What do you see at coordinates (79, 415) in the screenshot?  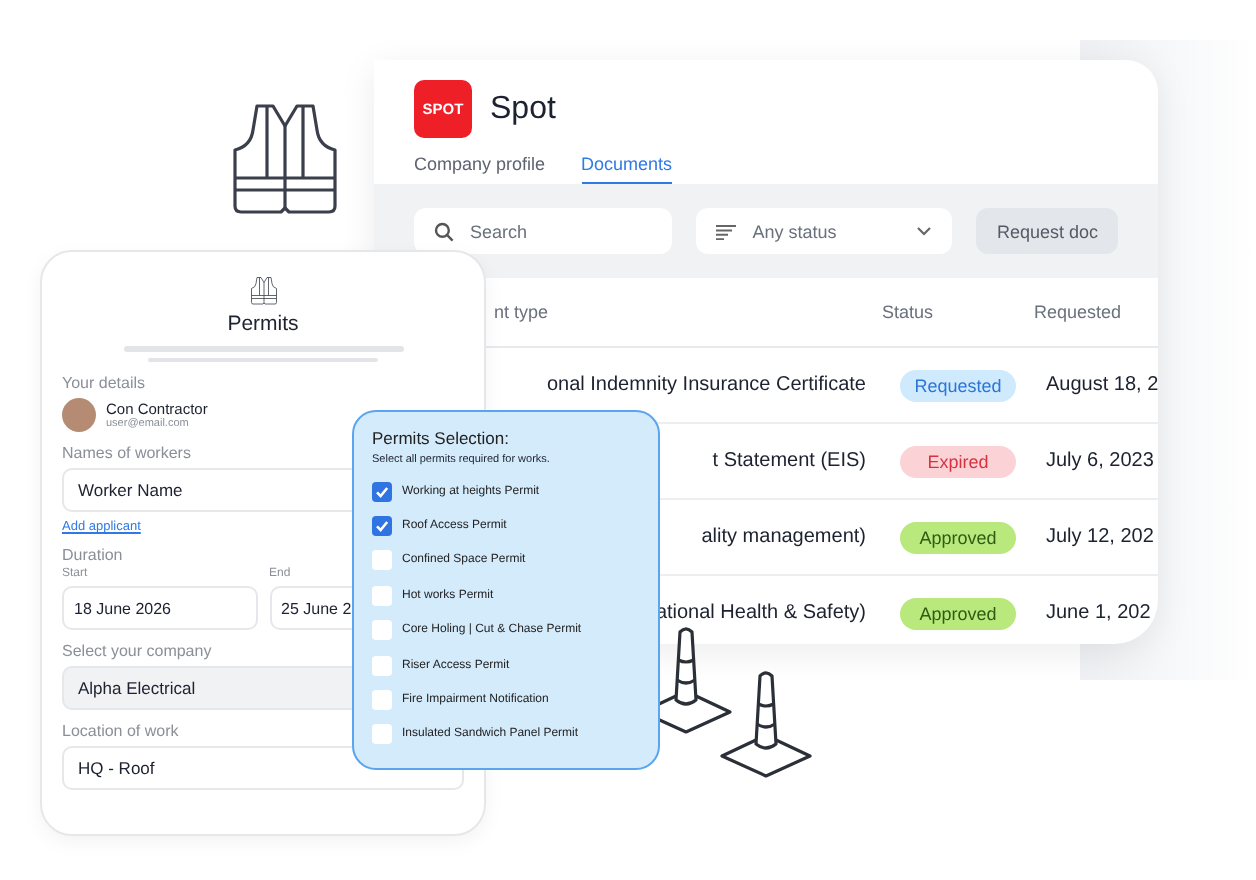 I see `avatar` at bounding box center [79, 415].